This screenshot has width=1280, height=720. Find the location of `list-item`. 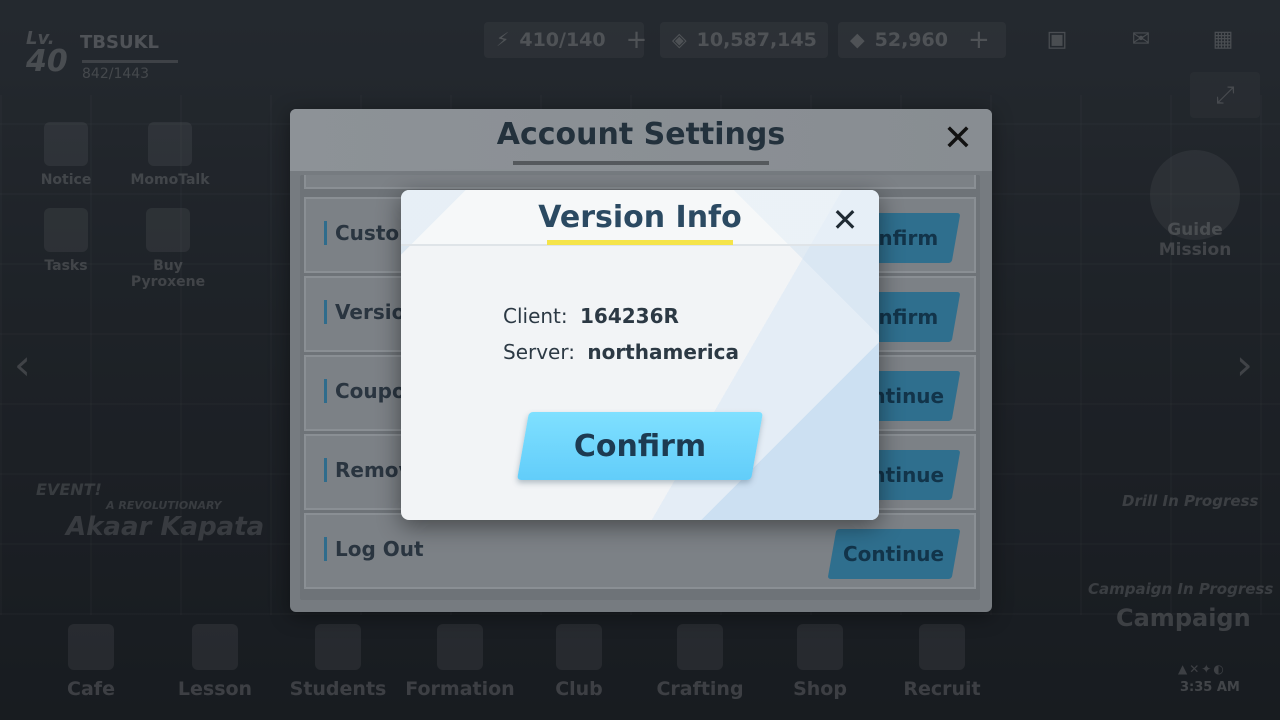

list-item is located at coordinates (640, 182).